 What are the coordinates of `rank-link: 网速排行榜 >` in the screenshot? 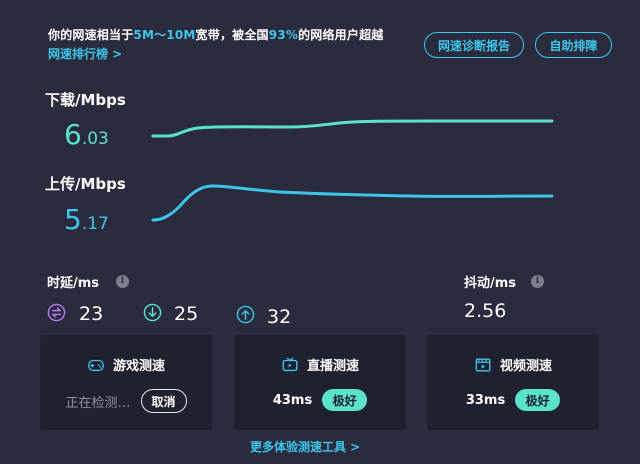 It's located at (85, 53).